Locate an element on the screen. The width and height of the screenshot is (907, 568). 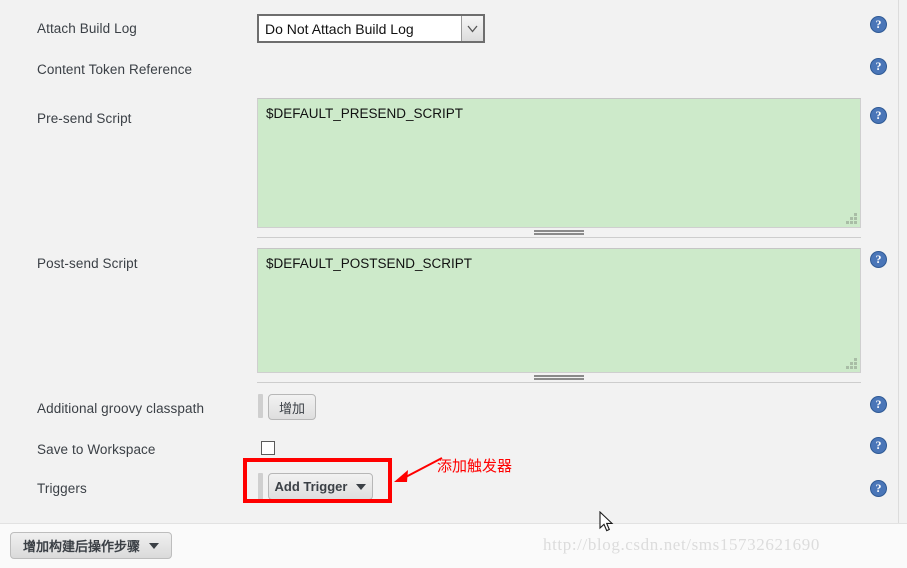
label-post-send-script: Post-send Script is located at coordinates (87, 263).